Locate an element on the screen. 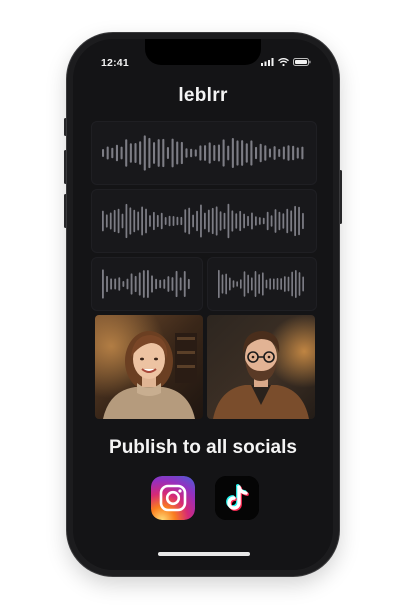  battery-icon is located at coordinates (302, 62).